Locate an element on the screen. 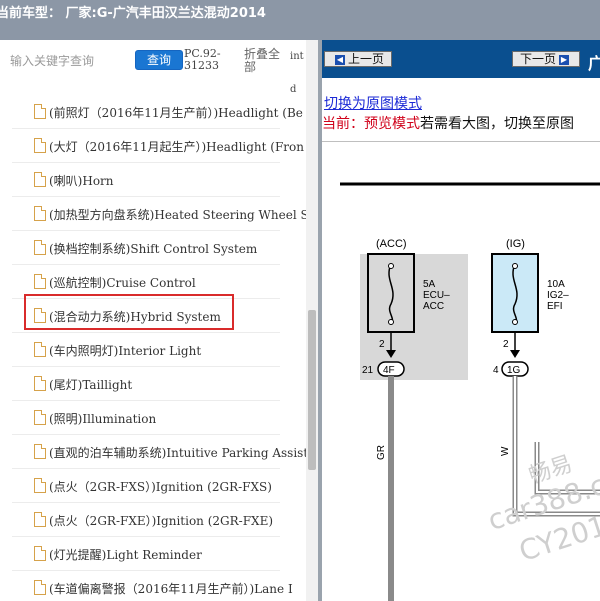 The image size is (600, 601). tree-item: (点火（2GR-FXE）)Ignition (2GR-FXE) is located at coordinates (153, 520).